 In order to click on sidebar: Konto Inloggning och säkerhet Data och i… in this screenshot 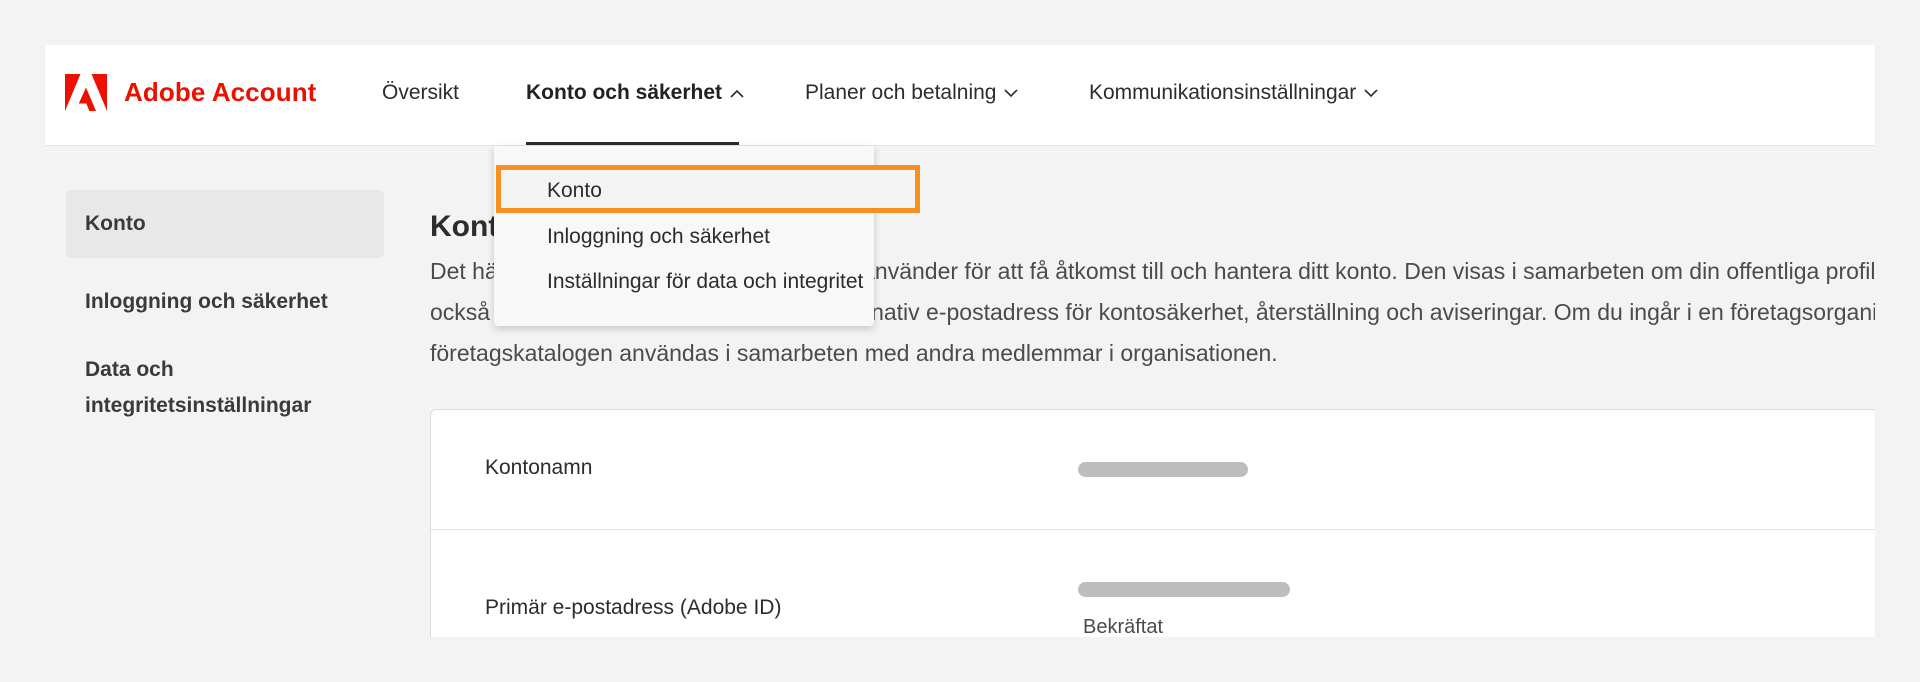, I will do `click(225, 307)`.